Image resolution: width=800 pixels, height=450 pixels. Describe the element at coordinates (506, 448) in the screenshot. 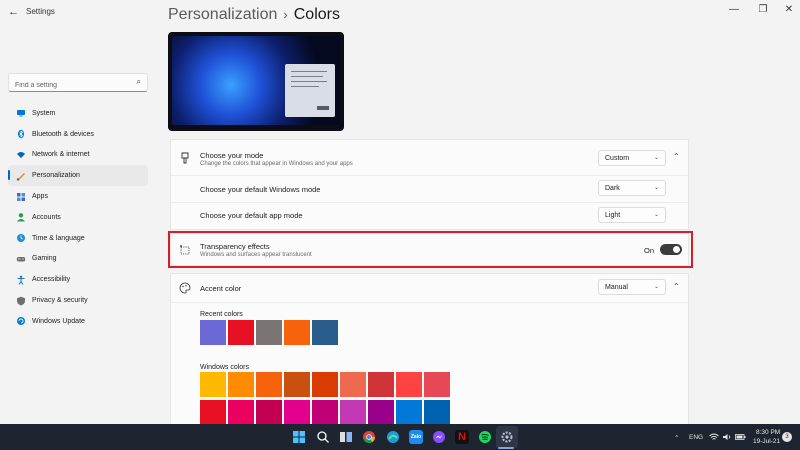

I see `active-app-indicator` at that location.